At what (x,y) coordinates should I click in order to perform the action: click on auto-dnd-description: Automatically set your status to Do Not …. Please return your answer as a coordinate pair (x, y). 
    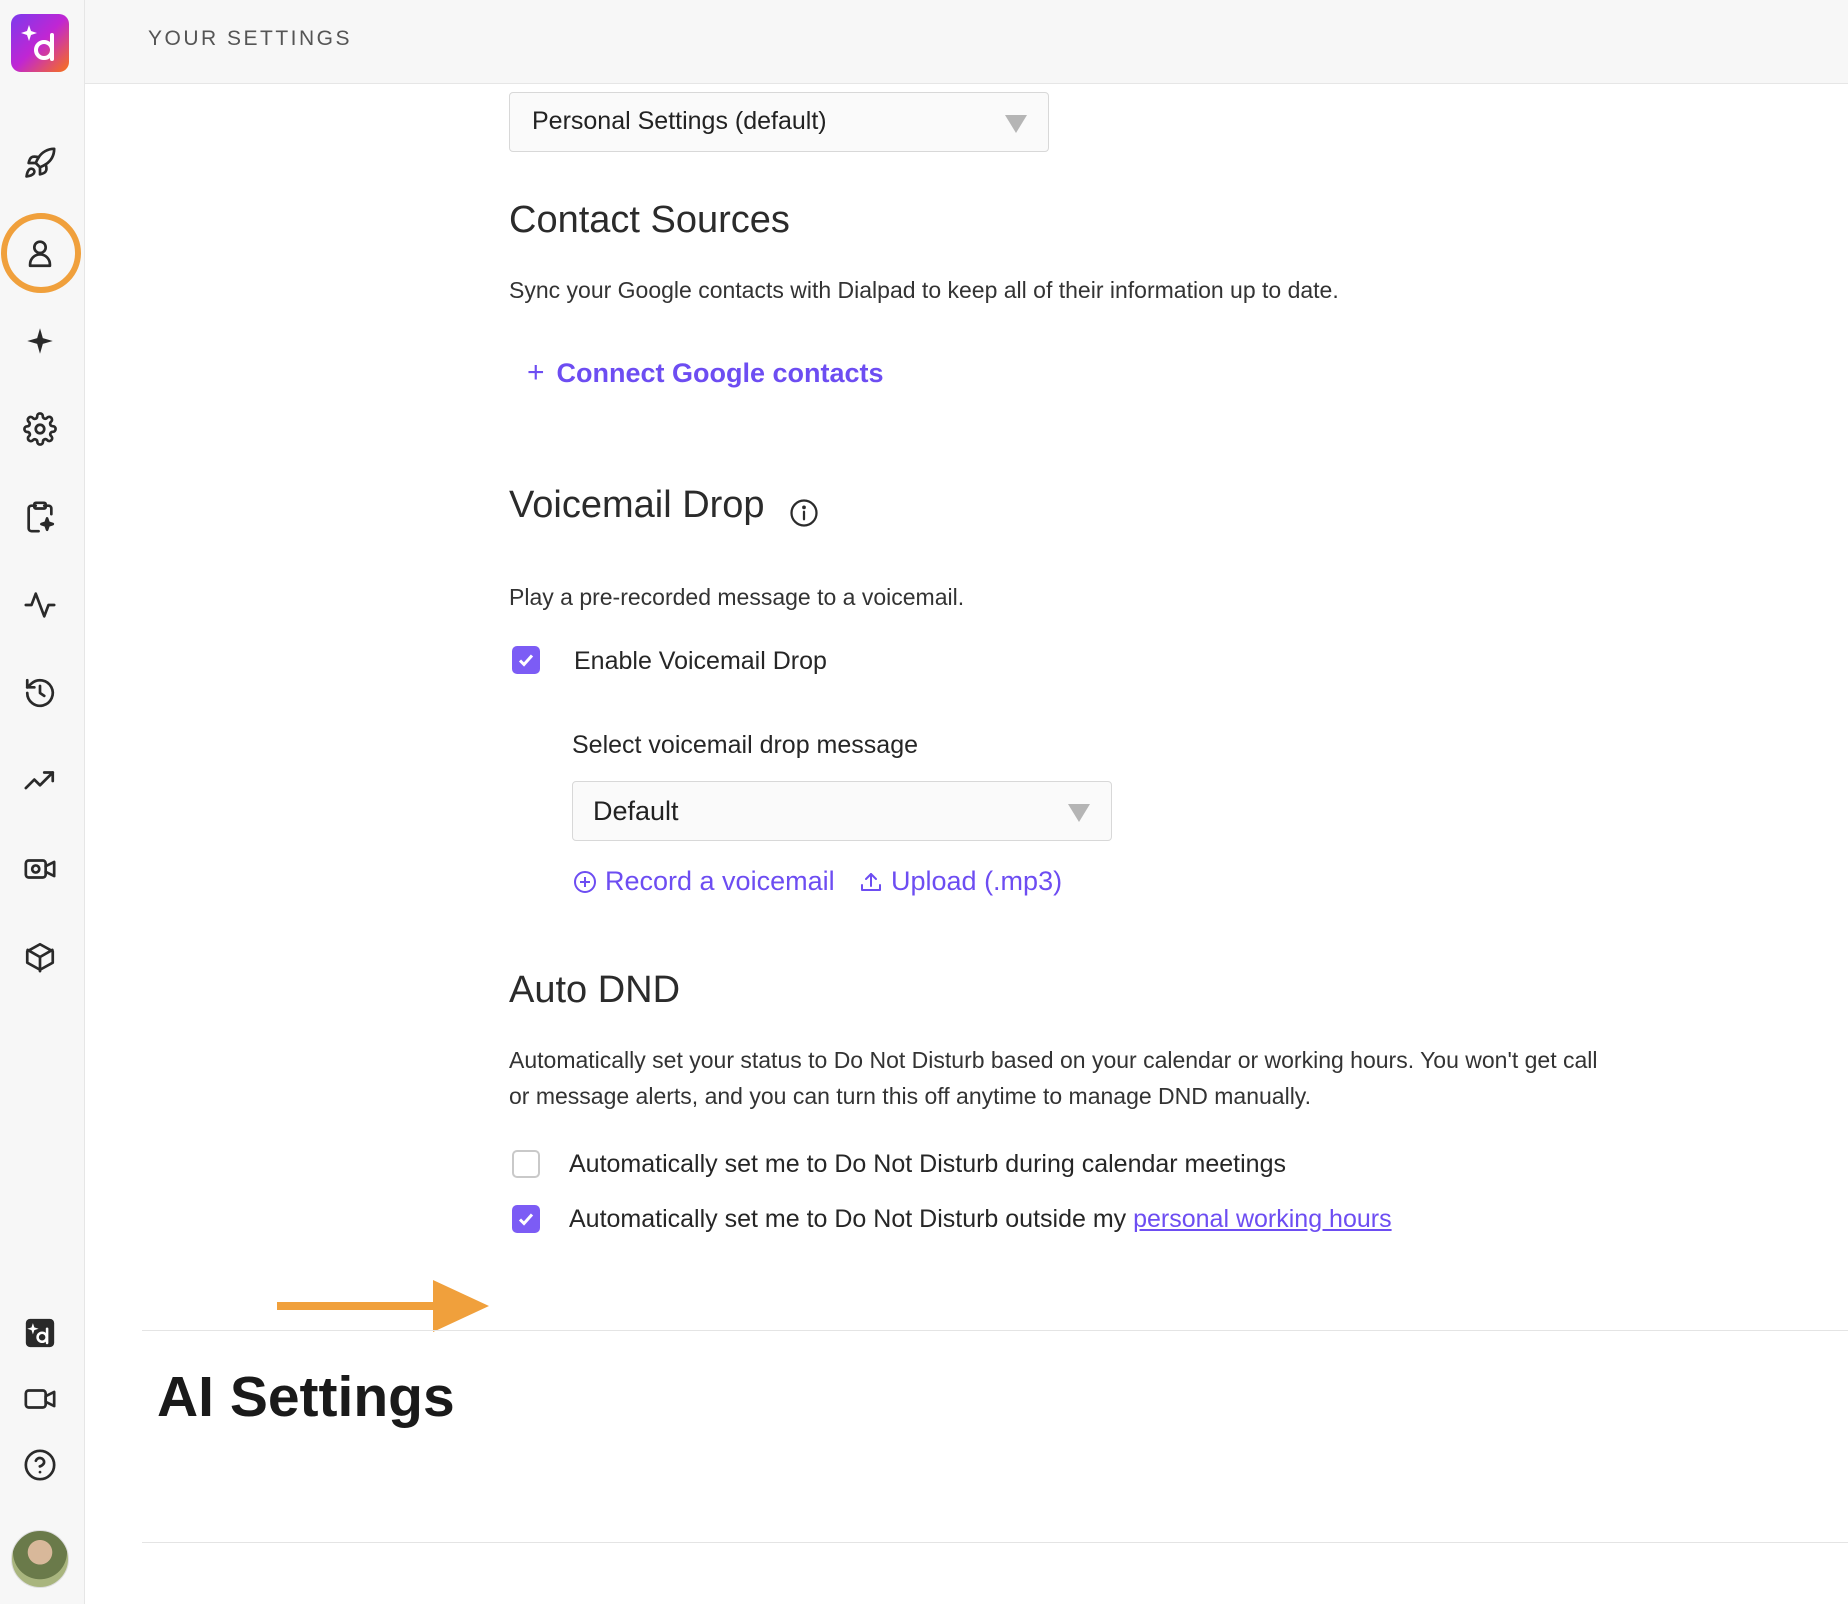
    Looking at the image, I should click on (1154, 1078).